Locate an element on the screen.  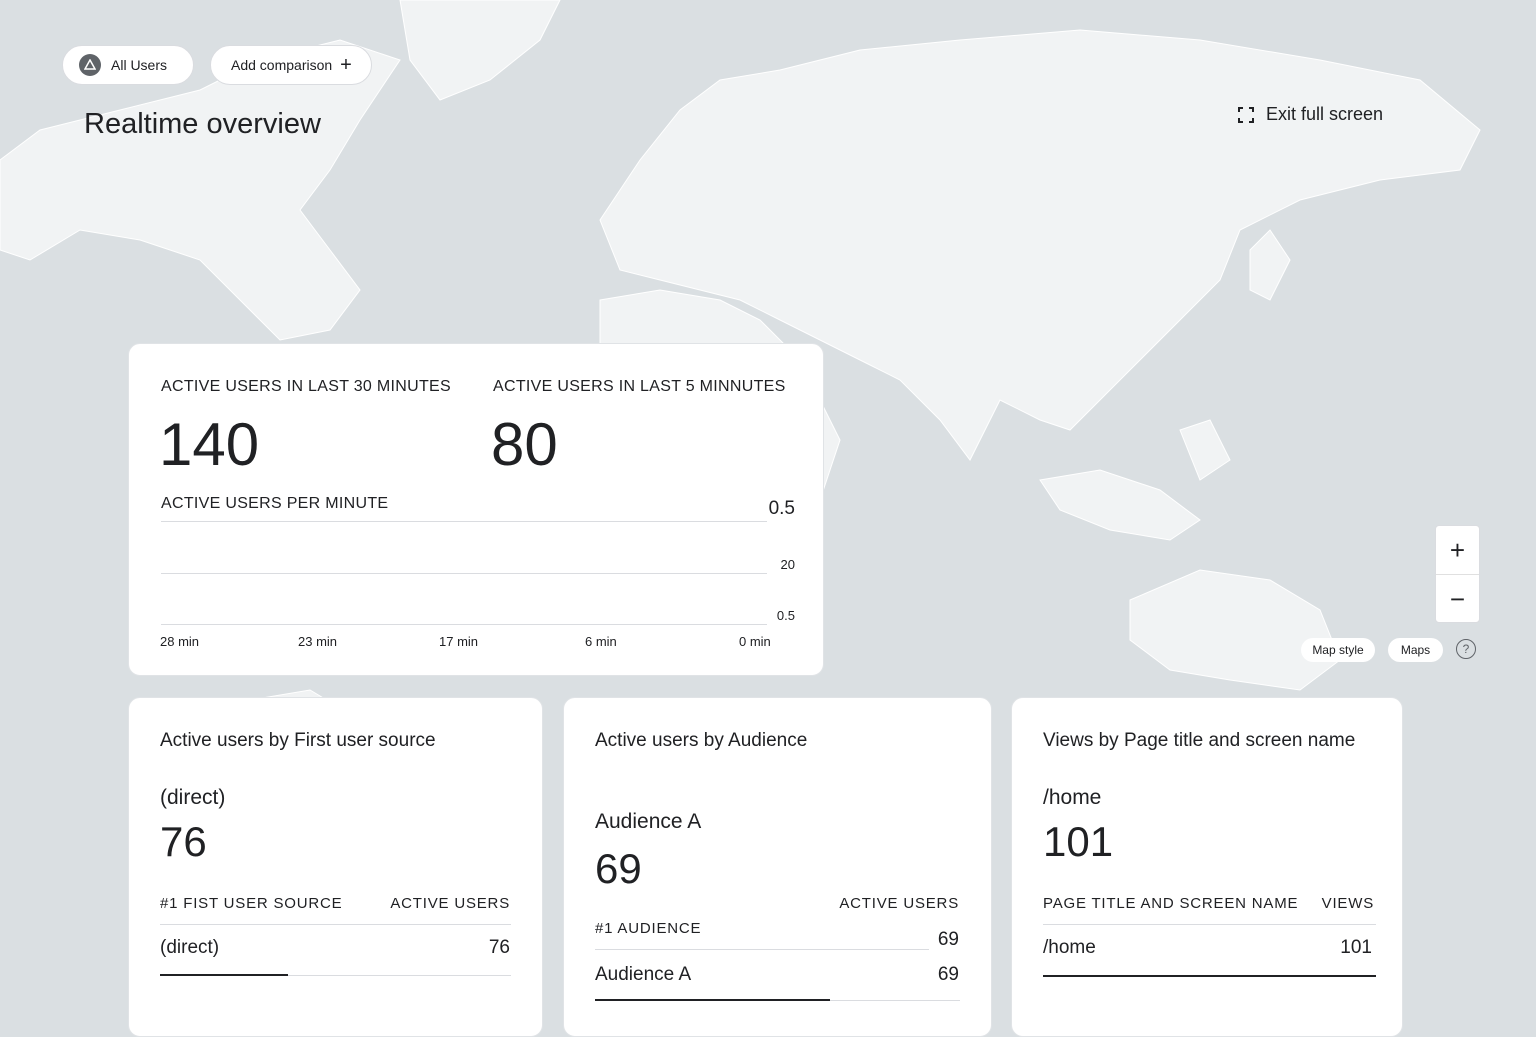
add-comparison-button: Add comparison + is located at coordinates (291, 65).